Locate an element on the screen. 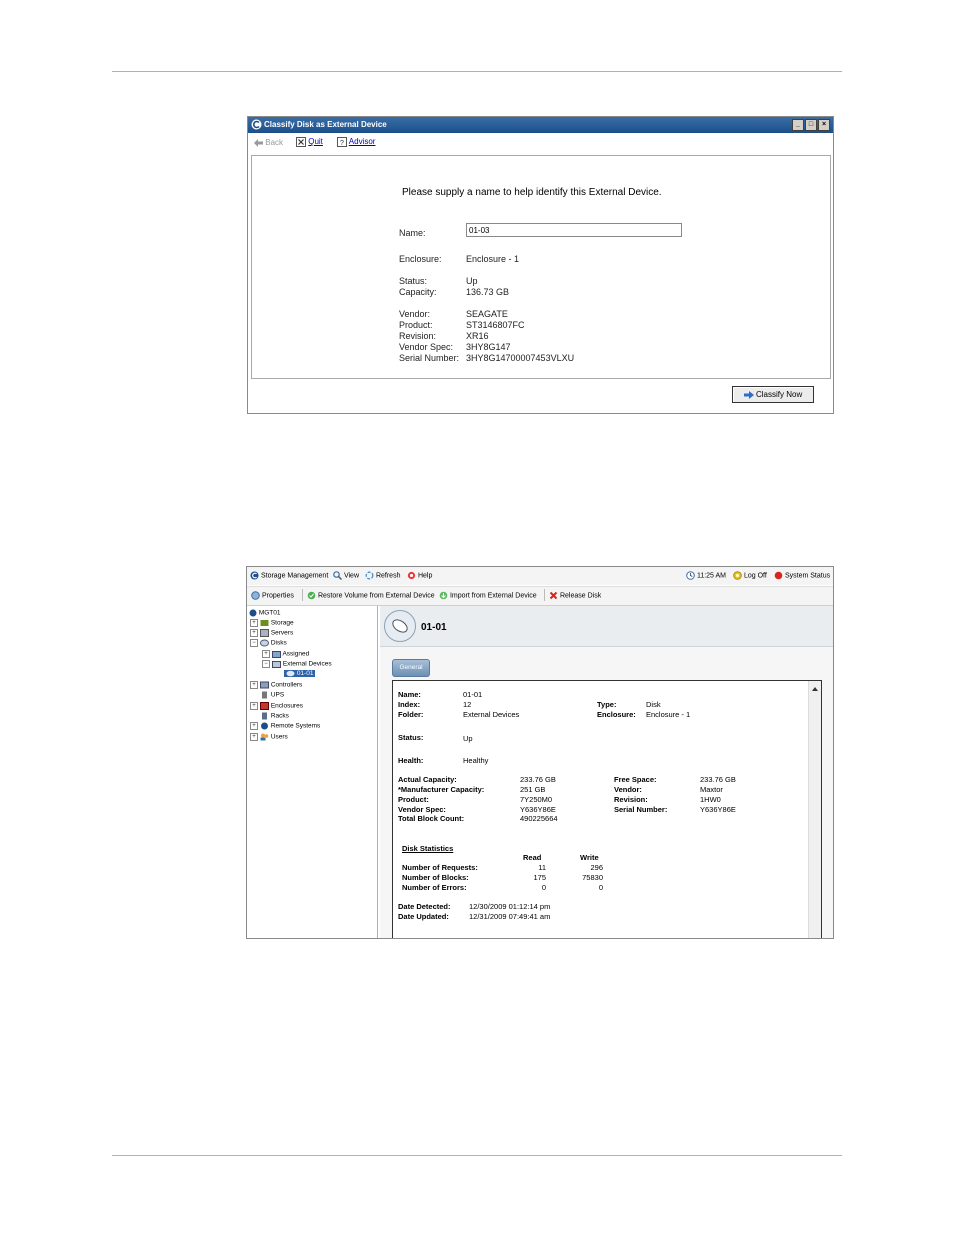  status-red-icon is located at coordinates (778, 575).